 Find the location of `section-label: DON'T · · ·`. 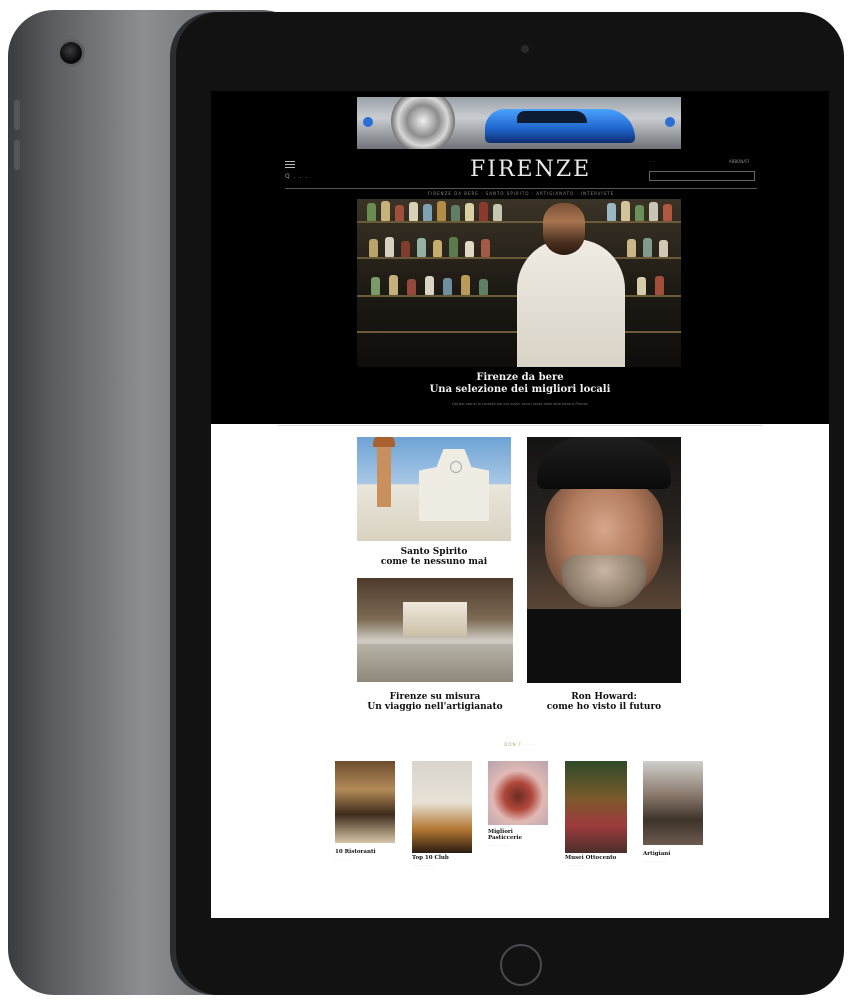

section-label: DON'T · · · is located at coordinates (520, 744).